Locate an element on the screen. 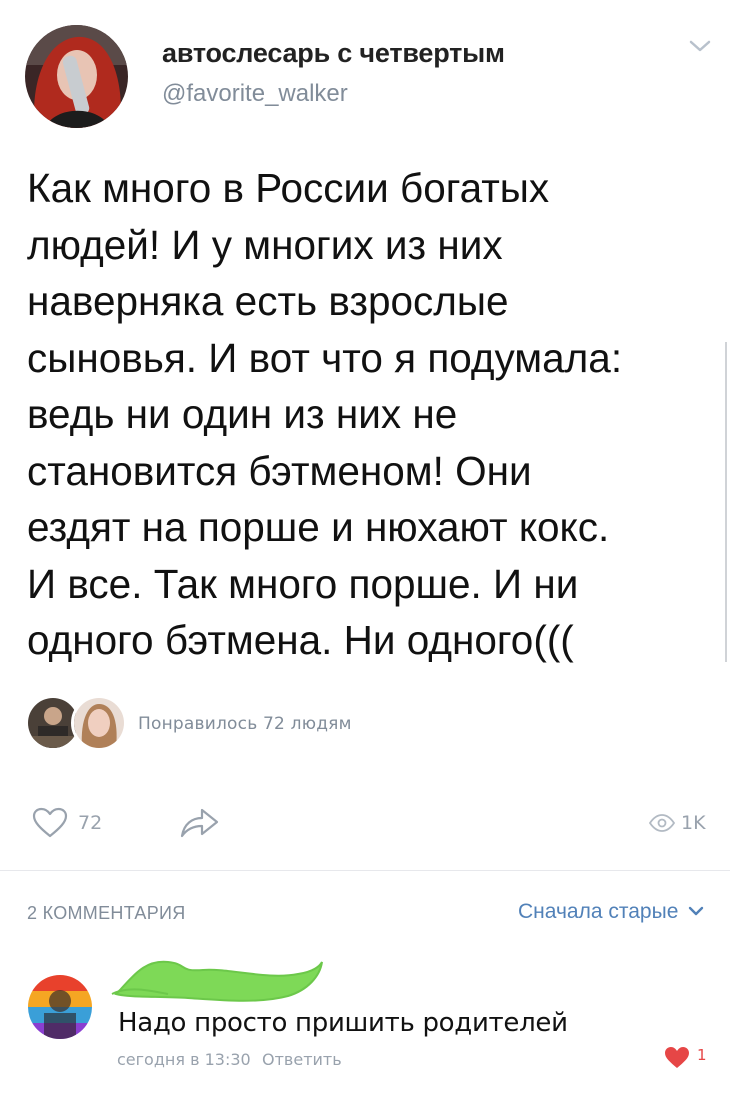  post-text-line: становится бэтменом! Они is located at coordinates (279, 470).